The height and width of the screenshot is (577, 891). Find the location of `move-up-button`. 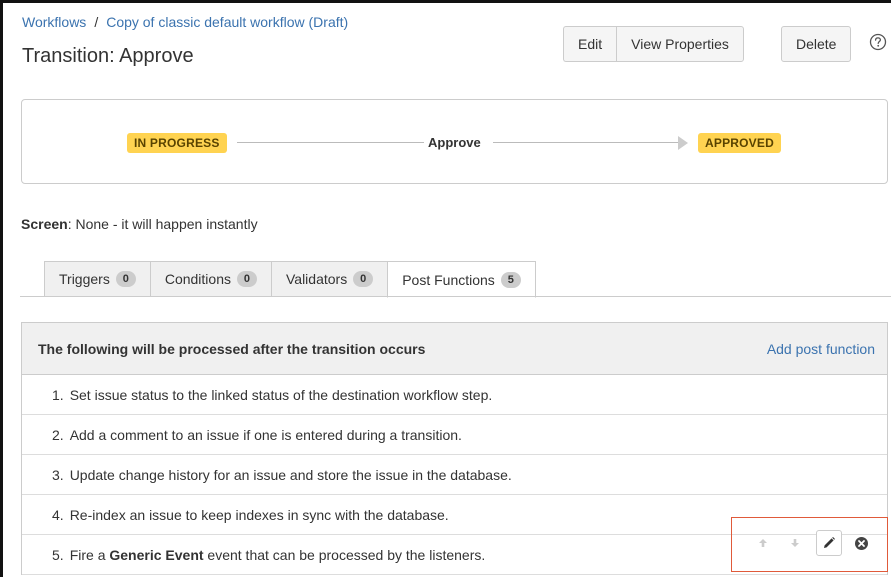

move-up-button is located at coordinates (763, 543).